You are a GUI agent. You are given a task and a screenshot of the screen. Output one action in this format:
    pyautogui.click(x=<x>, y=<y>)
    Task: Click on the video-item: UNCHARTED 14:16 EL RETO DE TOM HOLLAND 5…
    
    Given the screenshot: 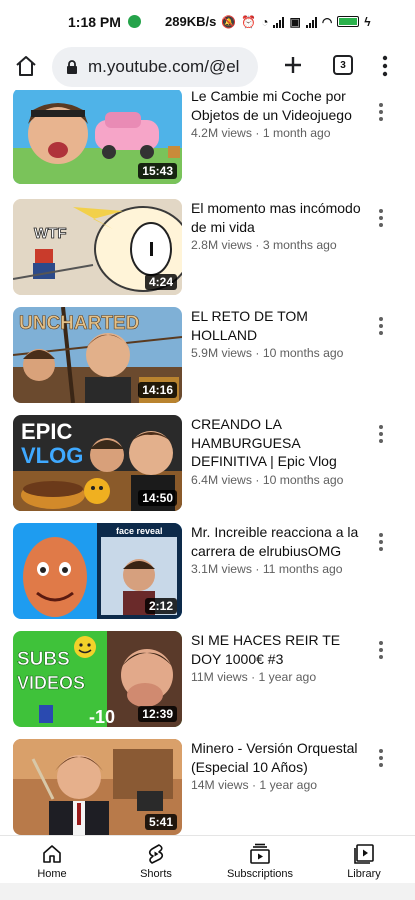 What is the action you would take?
    pyautogui.click(x=207, y=361)
    